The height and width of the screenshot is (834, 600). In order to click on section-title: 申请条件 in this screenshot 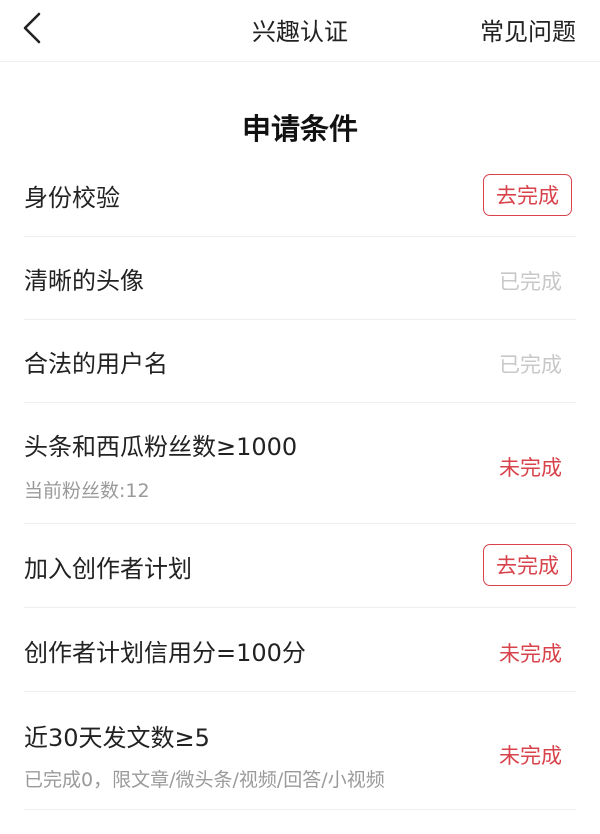, I will do `click(299, 129)`.